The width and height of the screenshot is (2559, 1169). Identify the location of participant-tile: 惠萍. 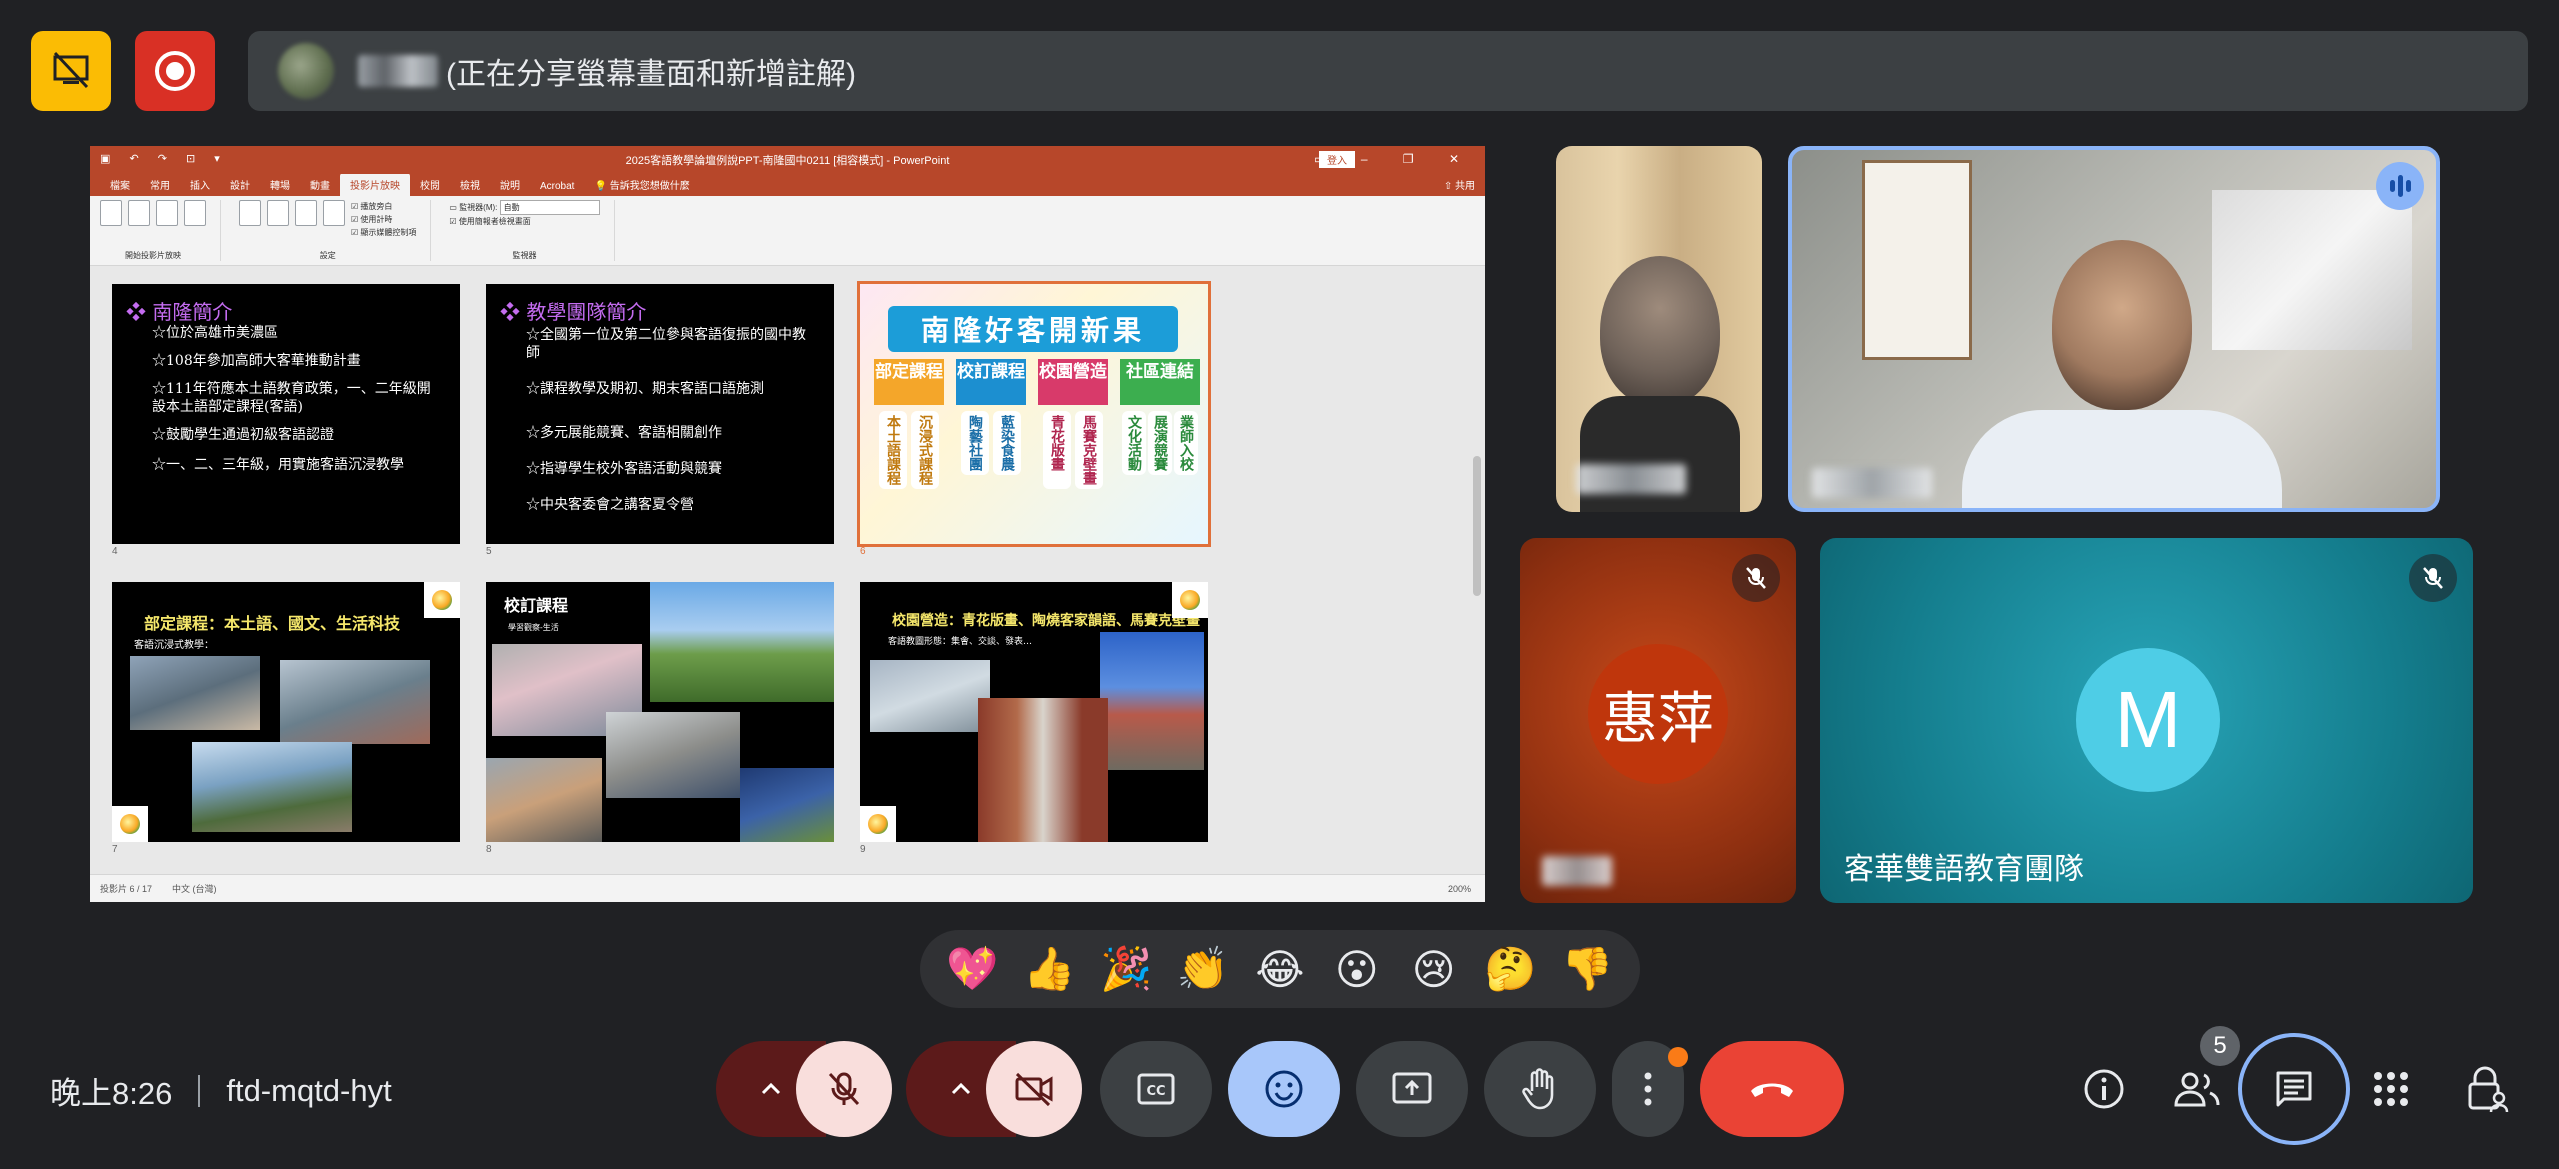
(1658, 720).